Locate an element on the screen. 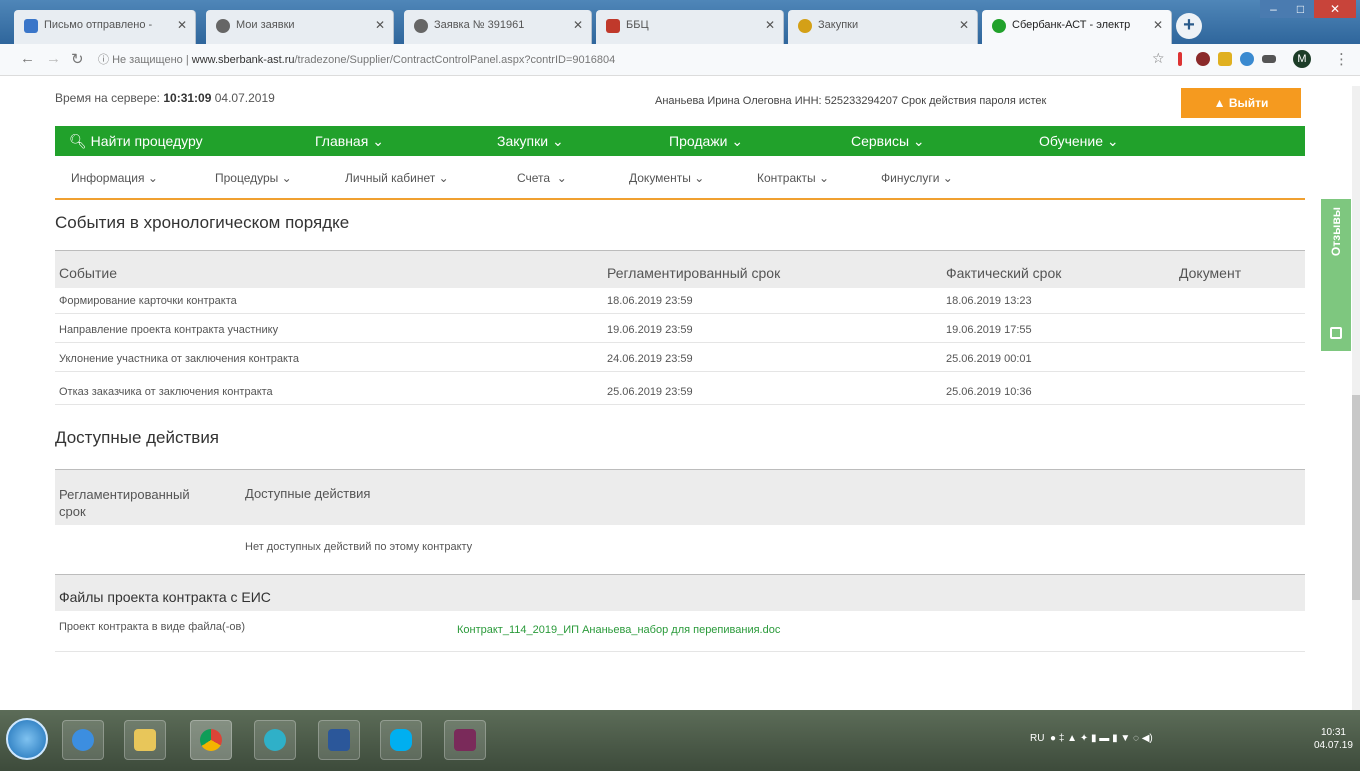 This screenshot has height=771, width=1360. logout-button: ▲ Выйти is located at coordinates (1241, 103).